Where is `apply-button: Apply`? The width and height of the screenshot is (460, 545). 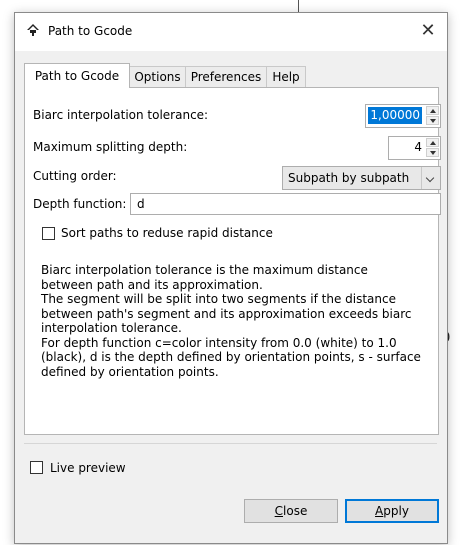 apply-button: Apply is located at coordinates (392, 511).